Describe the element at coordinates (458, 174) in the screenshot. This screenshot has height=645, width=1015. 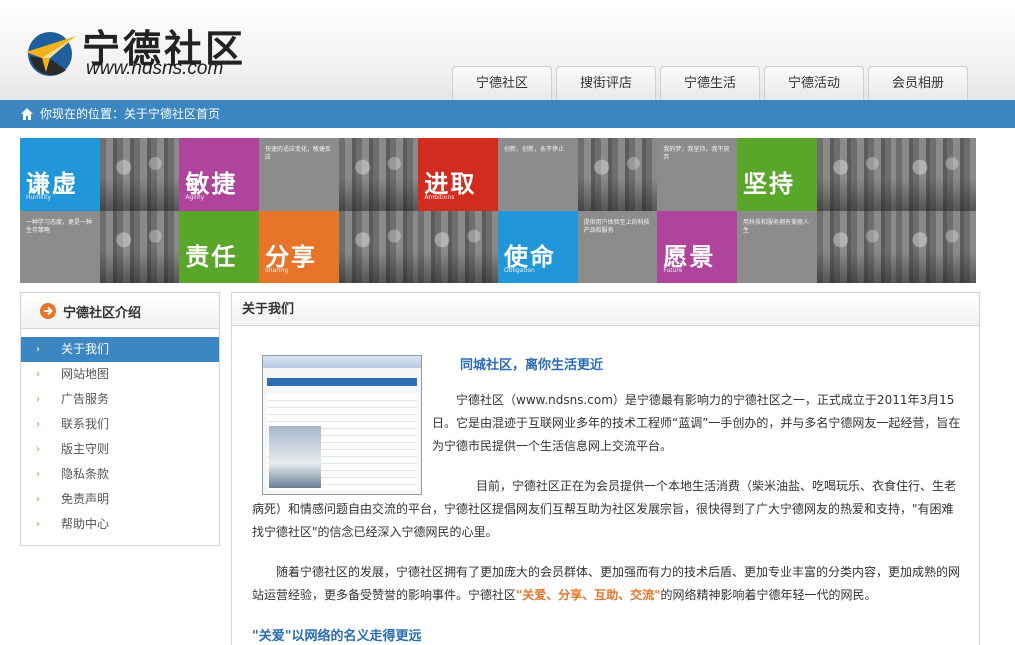
I see `banner-value-tile: 进取 Ambitions` at that location.